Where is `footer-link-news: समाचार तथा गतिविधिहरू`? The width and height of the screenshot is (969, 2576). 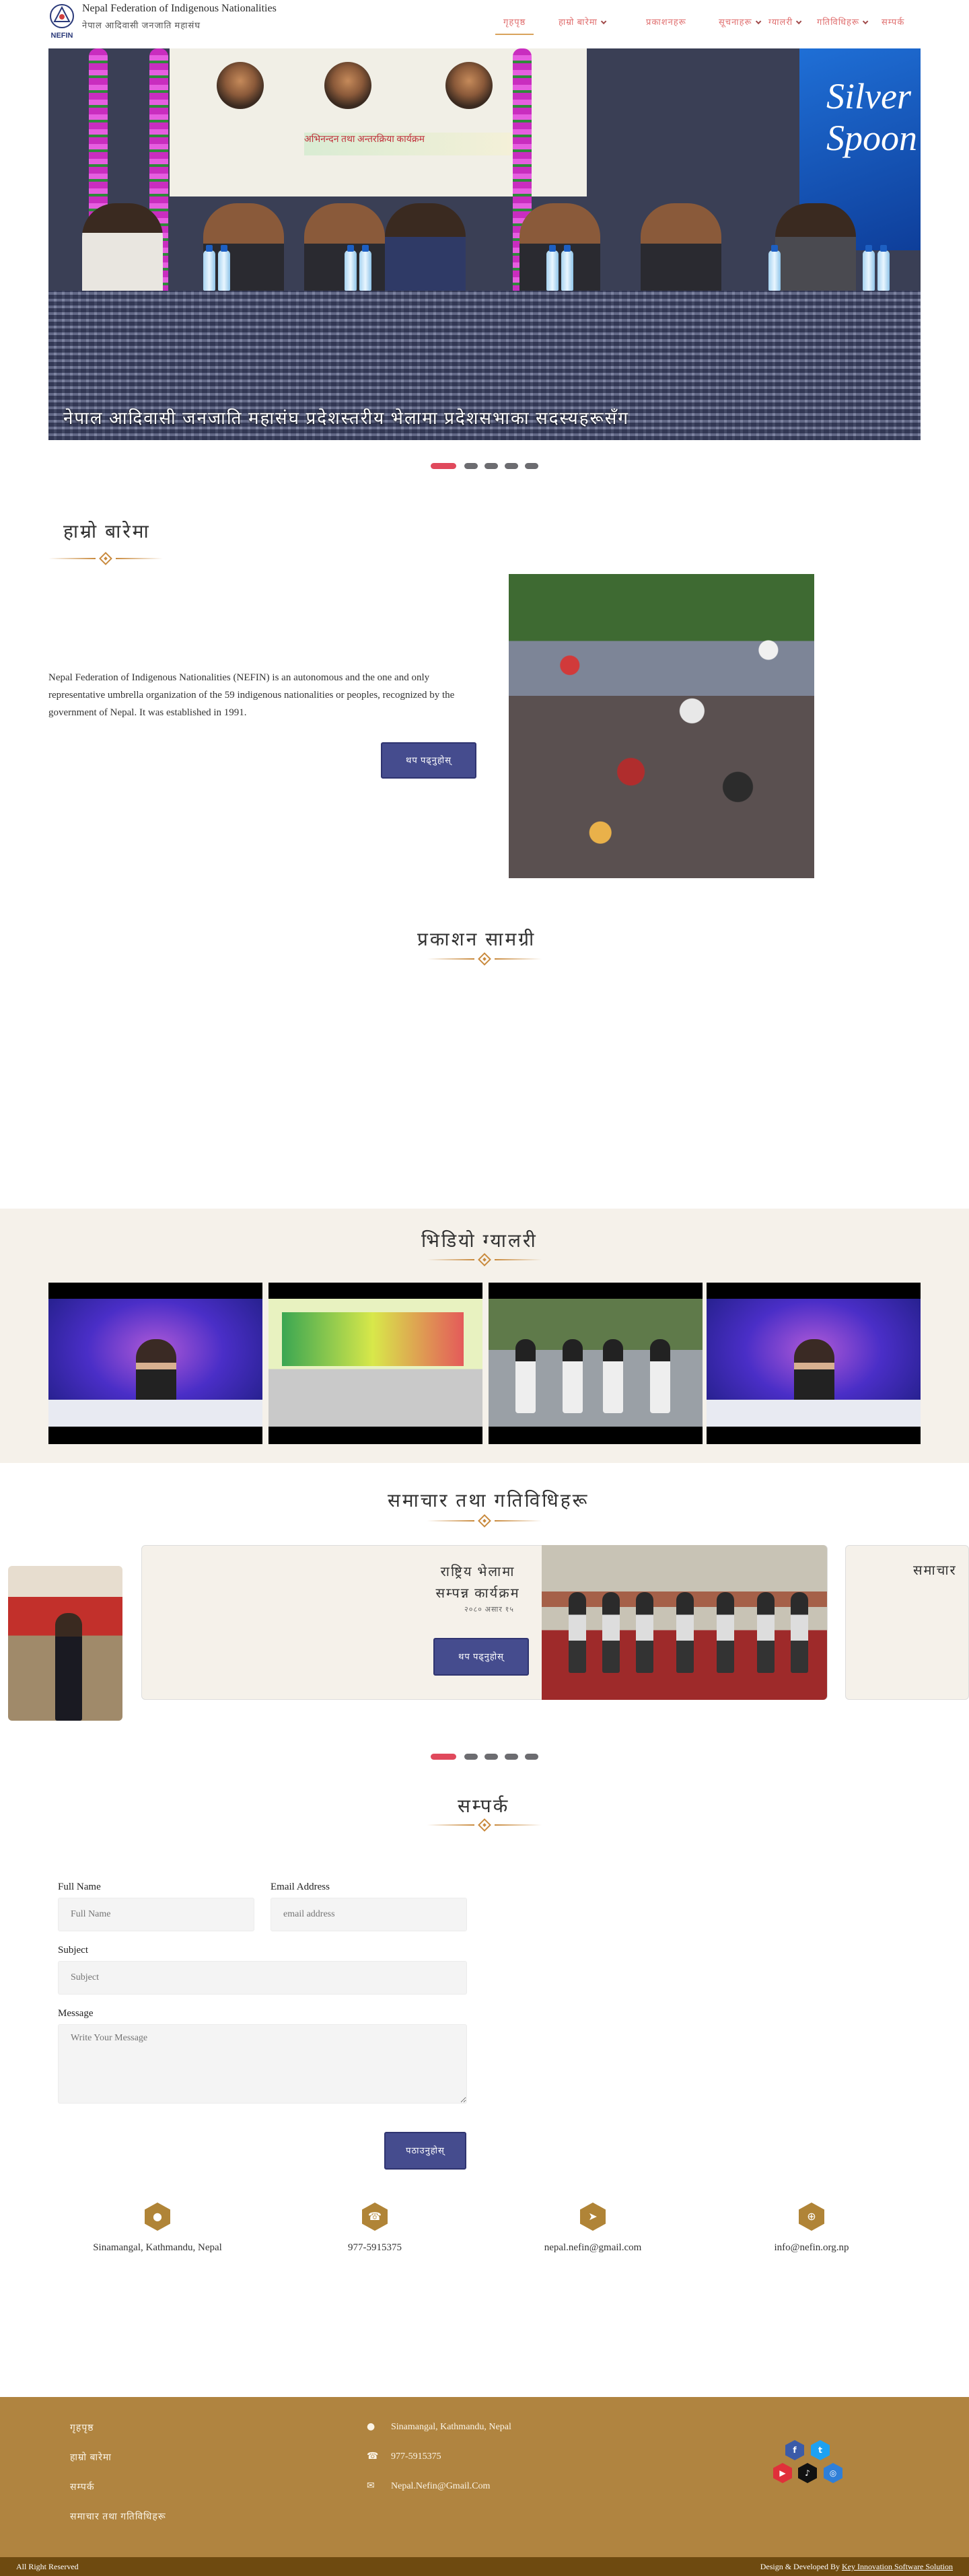 footer-link-news: समाचार तथा गतिविधिहरू is located at coordinates (118, 2516).